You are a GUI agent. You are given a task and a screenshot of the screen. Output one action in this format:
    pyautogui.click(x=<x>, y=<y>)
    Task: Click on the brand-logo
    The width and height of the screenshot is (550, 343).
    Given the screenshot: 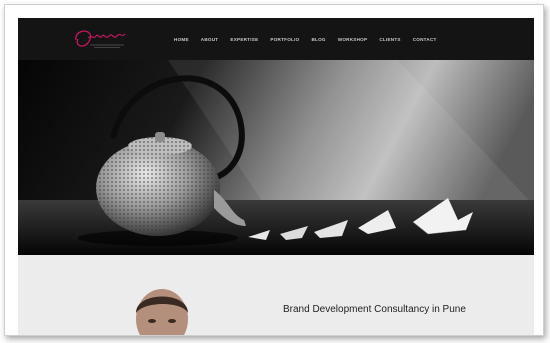 What is the action you would take?
    pyautogui.click(x=103, y=39)
    